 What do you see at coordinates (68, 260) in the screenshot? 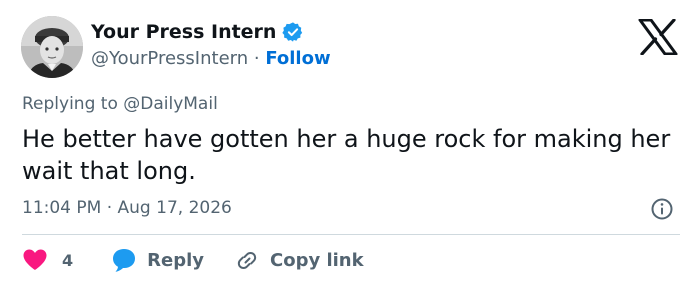
I see `like-count: 4` at bounding box center [68, 260].